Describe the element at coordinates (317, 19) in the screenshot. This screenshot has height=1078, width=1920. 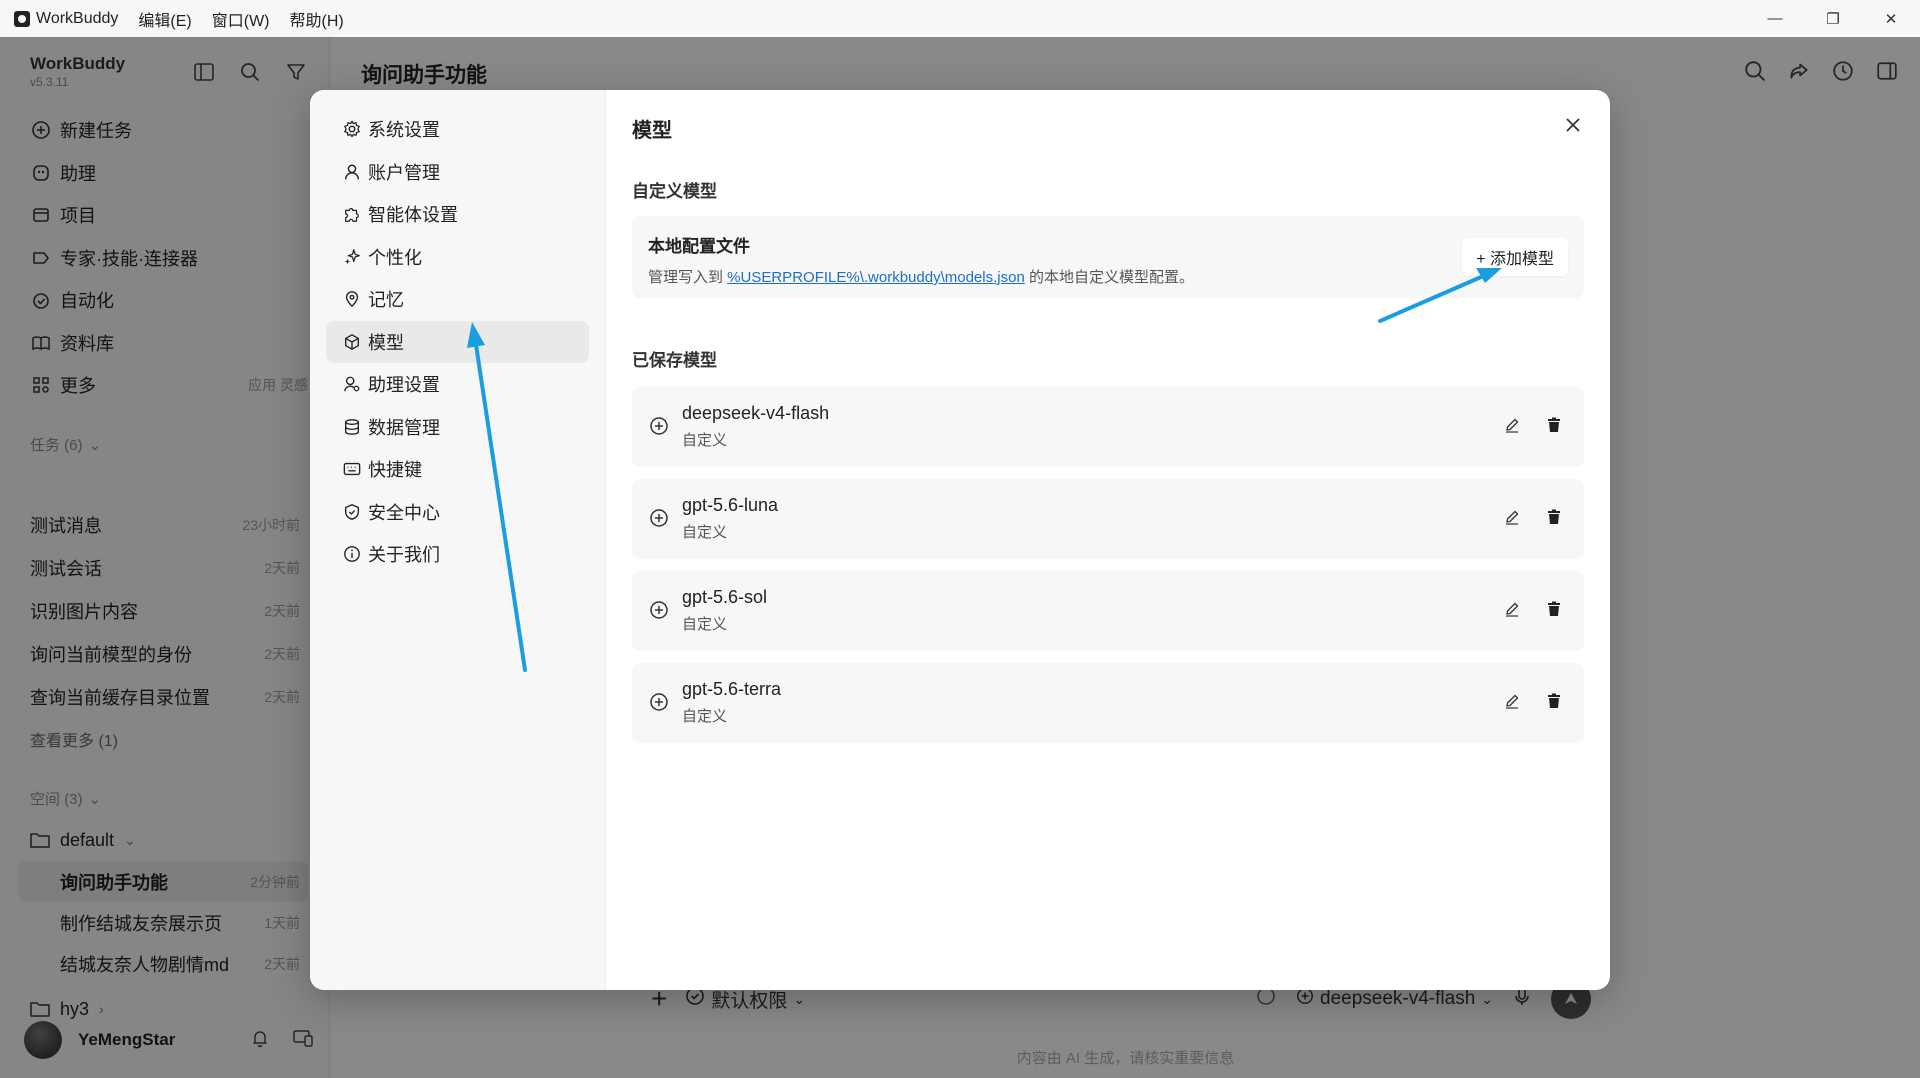
I see `menu-help: 帮助(H)` at that location.